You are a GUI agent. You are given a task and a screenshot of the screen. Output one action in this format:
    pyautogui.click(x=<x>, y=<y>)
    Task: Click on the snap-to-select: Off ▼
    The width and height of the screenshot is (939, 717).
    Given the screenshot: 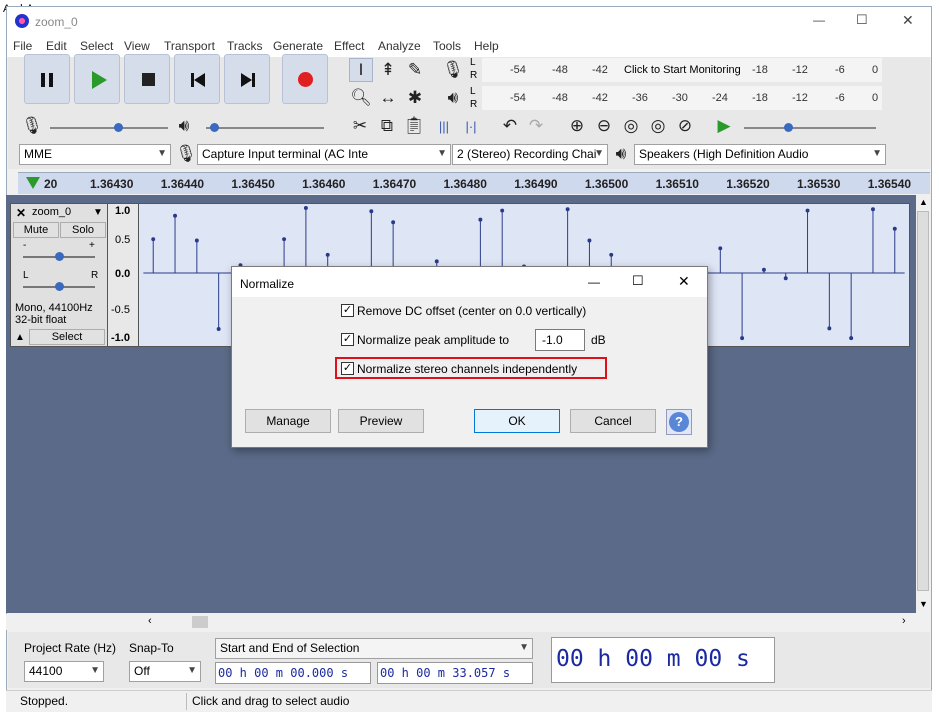 What is the action you would take?
    pyautogui.click(x=165, y=671)
    